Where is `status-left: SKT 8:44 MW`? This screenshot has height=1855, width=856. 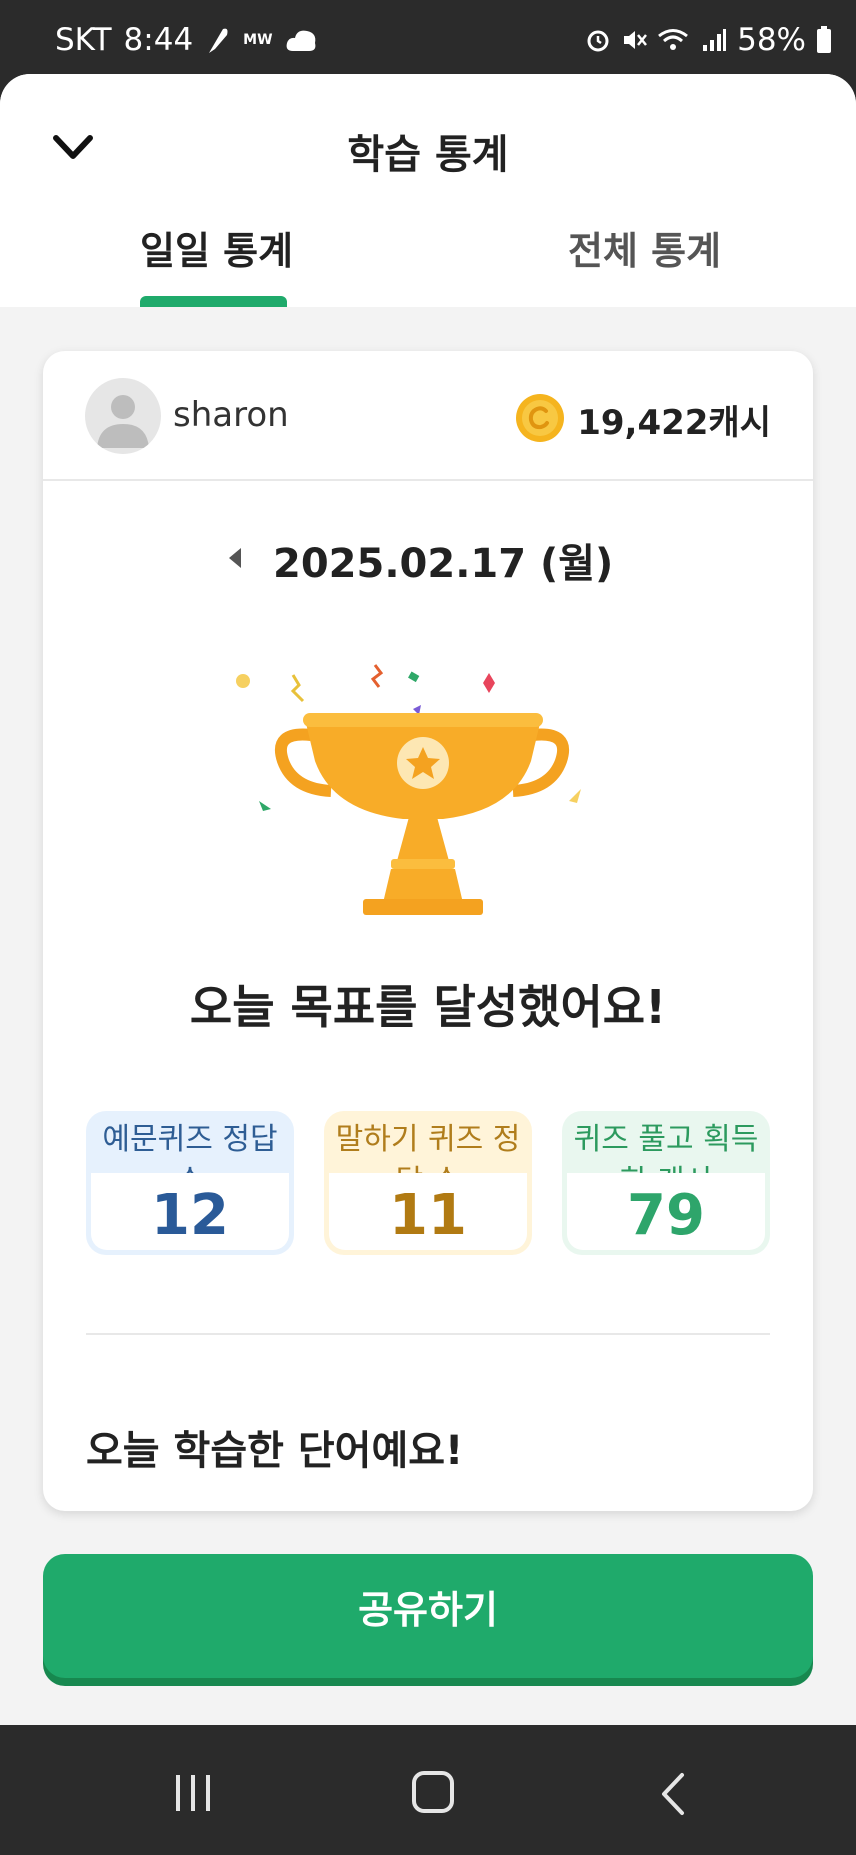 status-left: SKT 8:44 MW is located at coordinates (187, 40).